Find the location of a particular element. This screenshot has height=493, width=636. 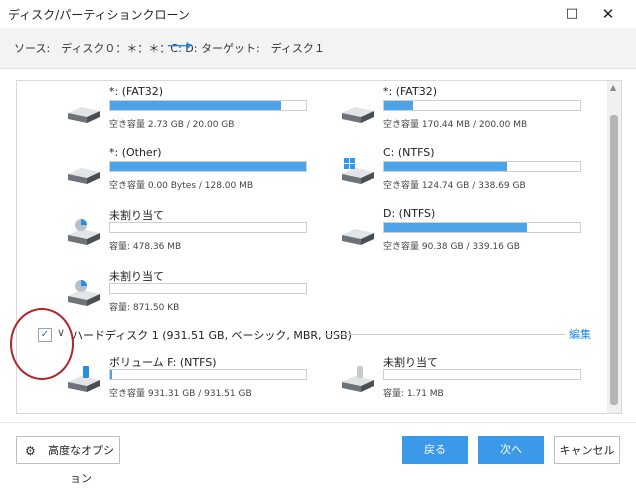

partition-item: 未割り当て 容量: 478.36 MB is located at coordinates (187, 233).